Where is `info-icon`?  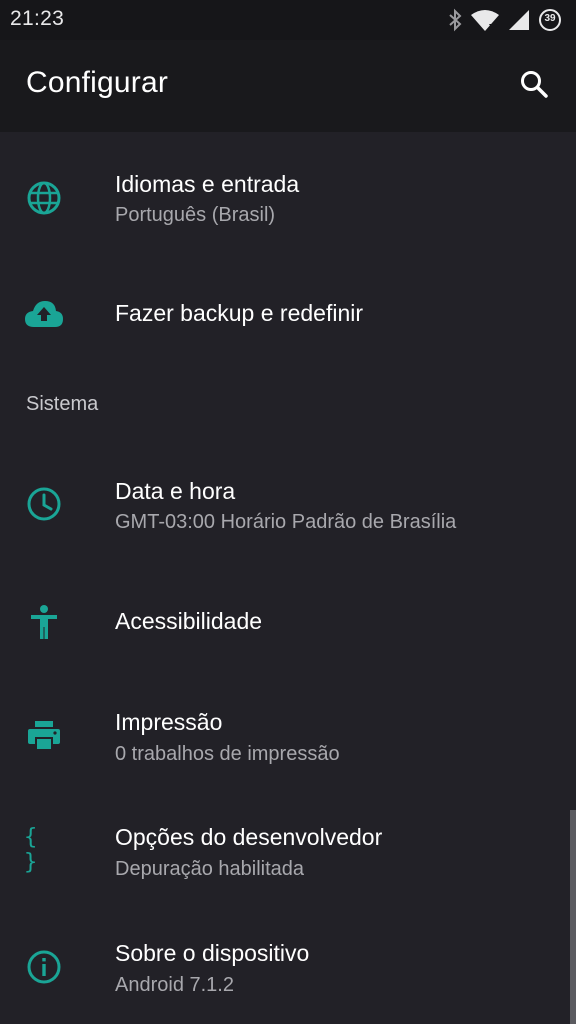 info-icon is located at coordinates (44, 967).